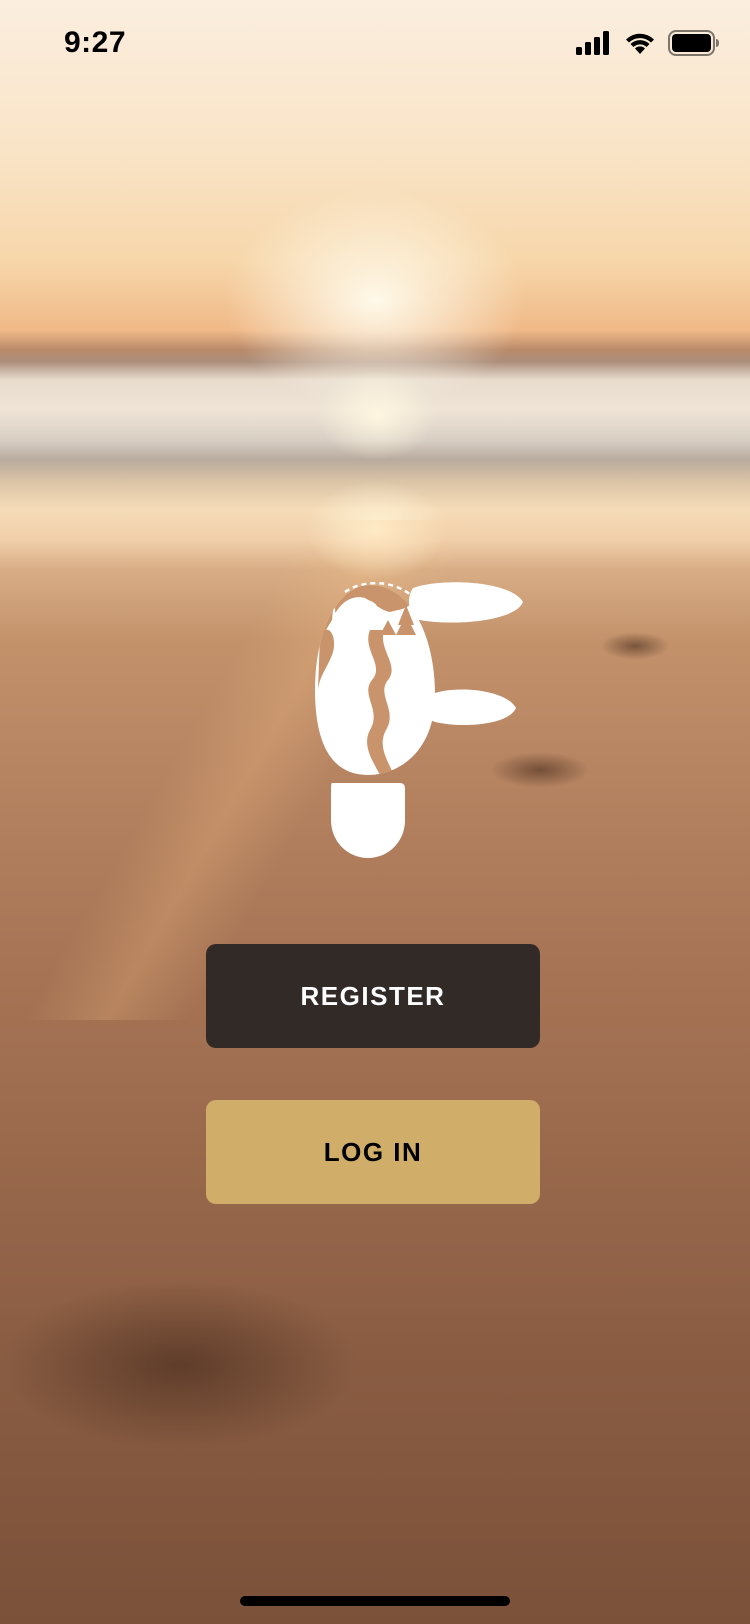 Image resolution: width=750 pixels, height=1624 pixels. What do you see at coordinates (592, 43) in the screenshot?
I see `cellular-signal-icon` at bounding box center [592, 43].